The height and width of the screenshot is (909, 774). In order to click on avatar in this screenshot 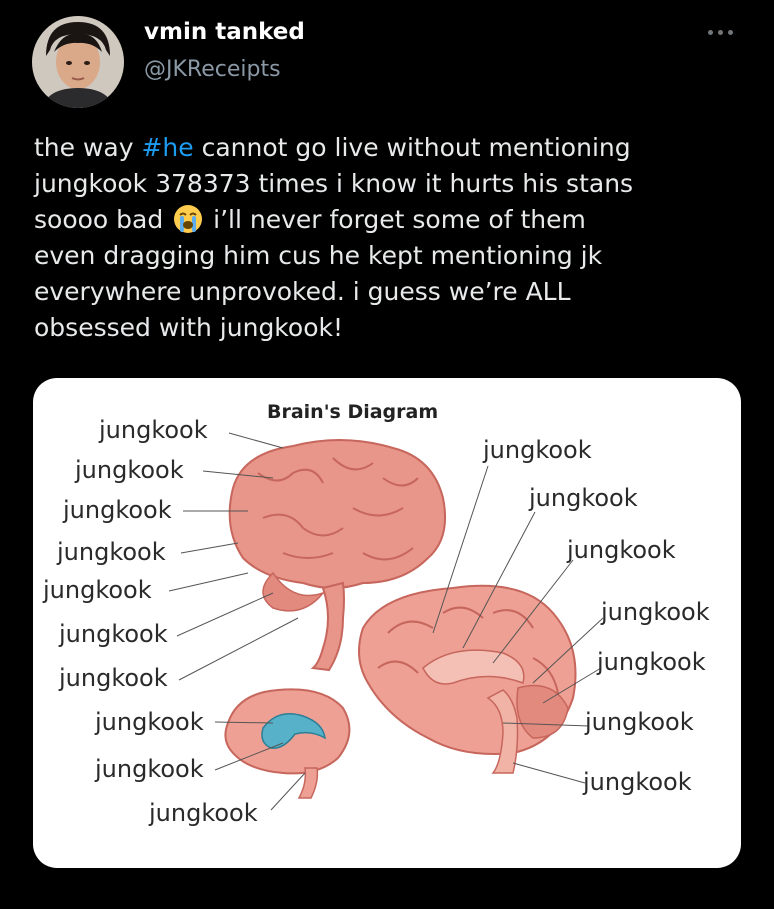, I will do `click(78, 62)`.